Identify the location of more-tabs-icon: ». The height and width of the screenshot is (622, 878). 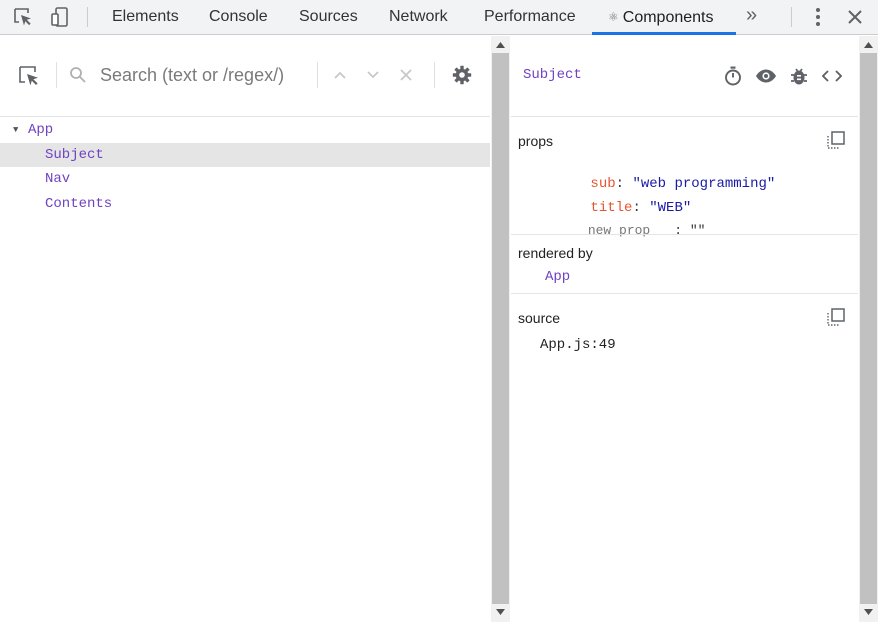
(751, 17).